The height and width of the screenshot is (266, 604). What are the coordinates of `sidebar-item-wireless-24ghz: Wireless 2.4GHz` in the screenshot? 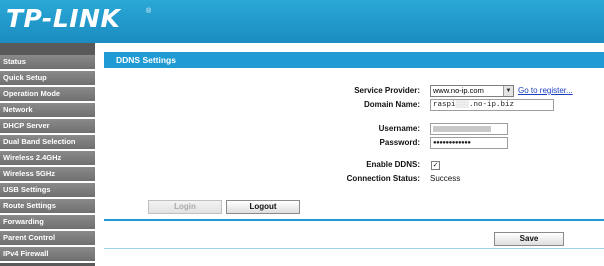 It's located at (47, 159).